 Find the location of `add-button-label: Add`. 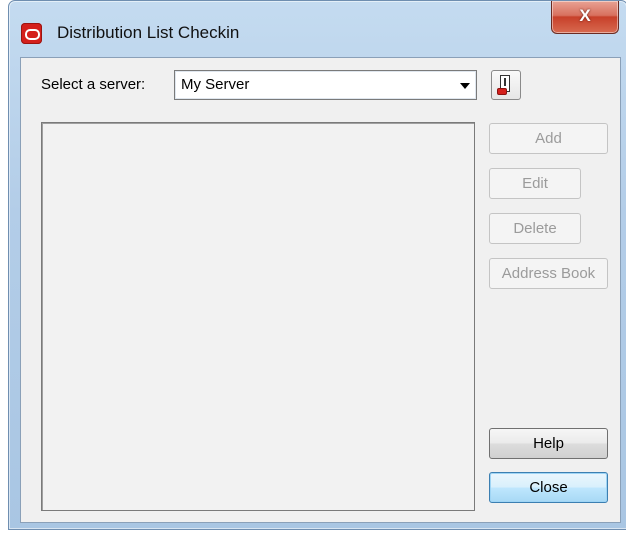

add-button-label: Add is located at coordinates (548, 138).